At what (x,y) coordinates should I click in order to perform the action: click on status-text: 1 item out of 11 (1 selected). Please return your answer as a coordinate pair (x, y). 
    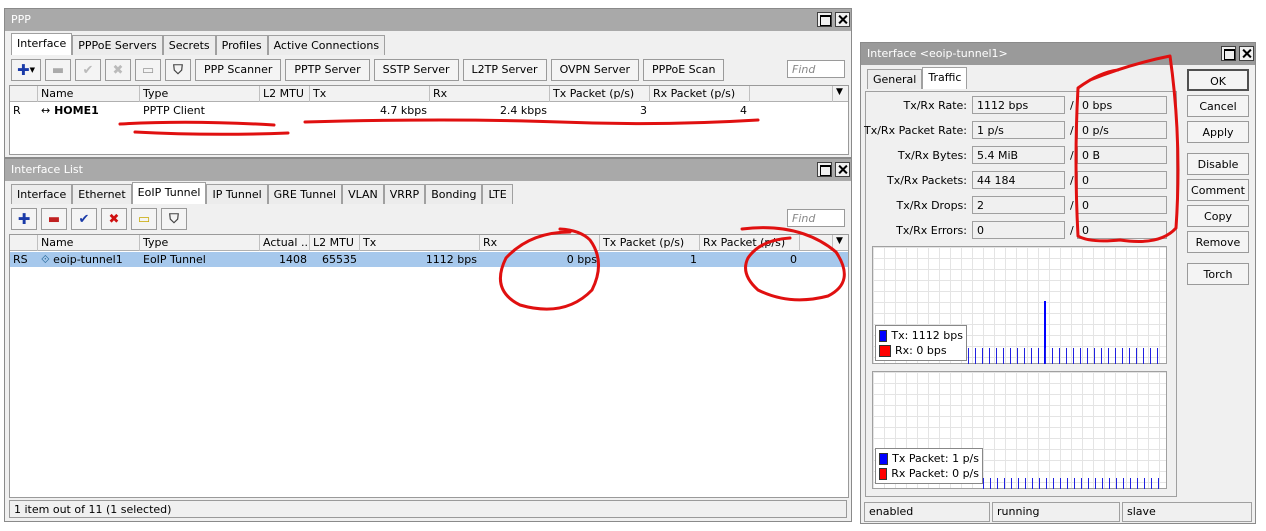
    Looking at the image, I should click on (93, 509).